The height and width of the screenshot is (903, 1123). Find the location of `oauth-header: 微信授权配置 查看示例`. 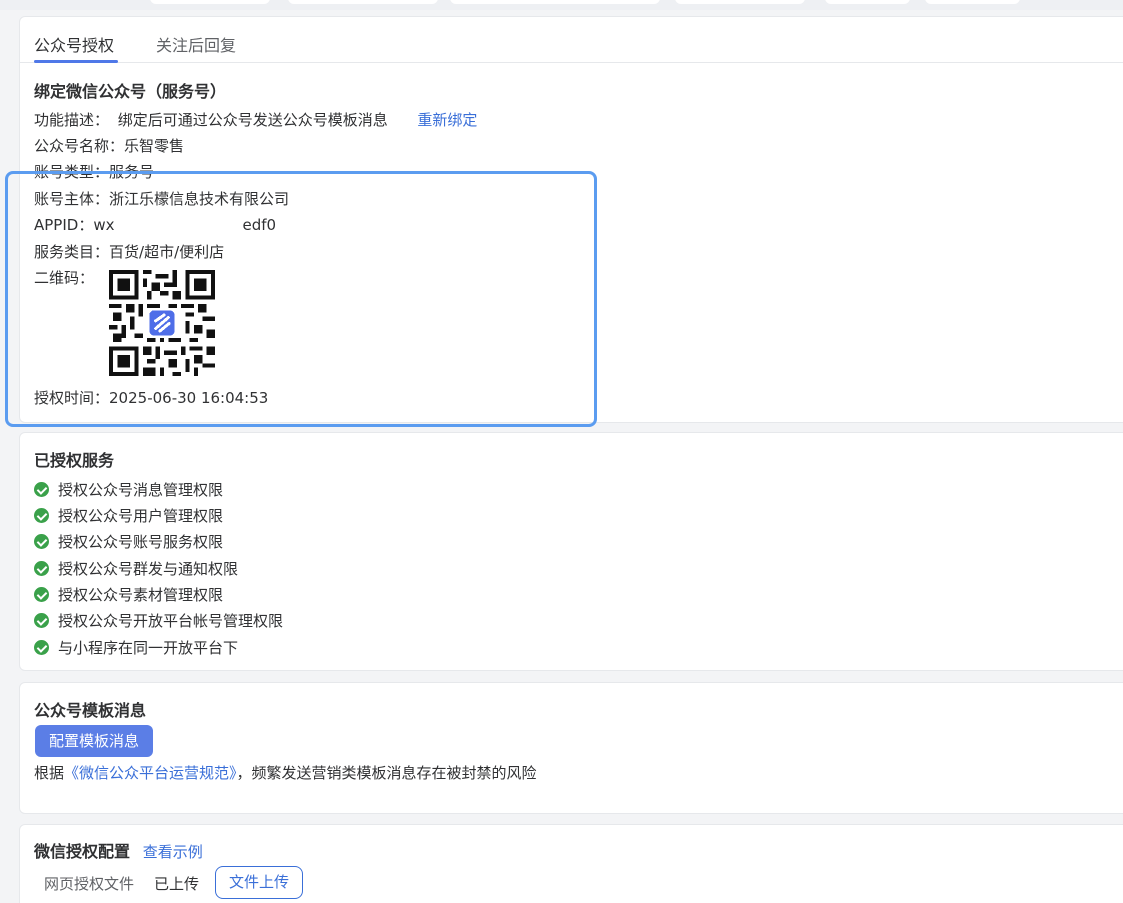

oauth-header: 微信授权配置 查看示例 is located at coordinates (118, 850).